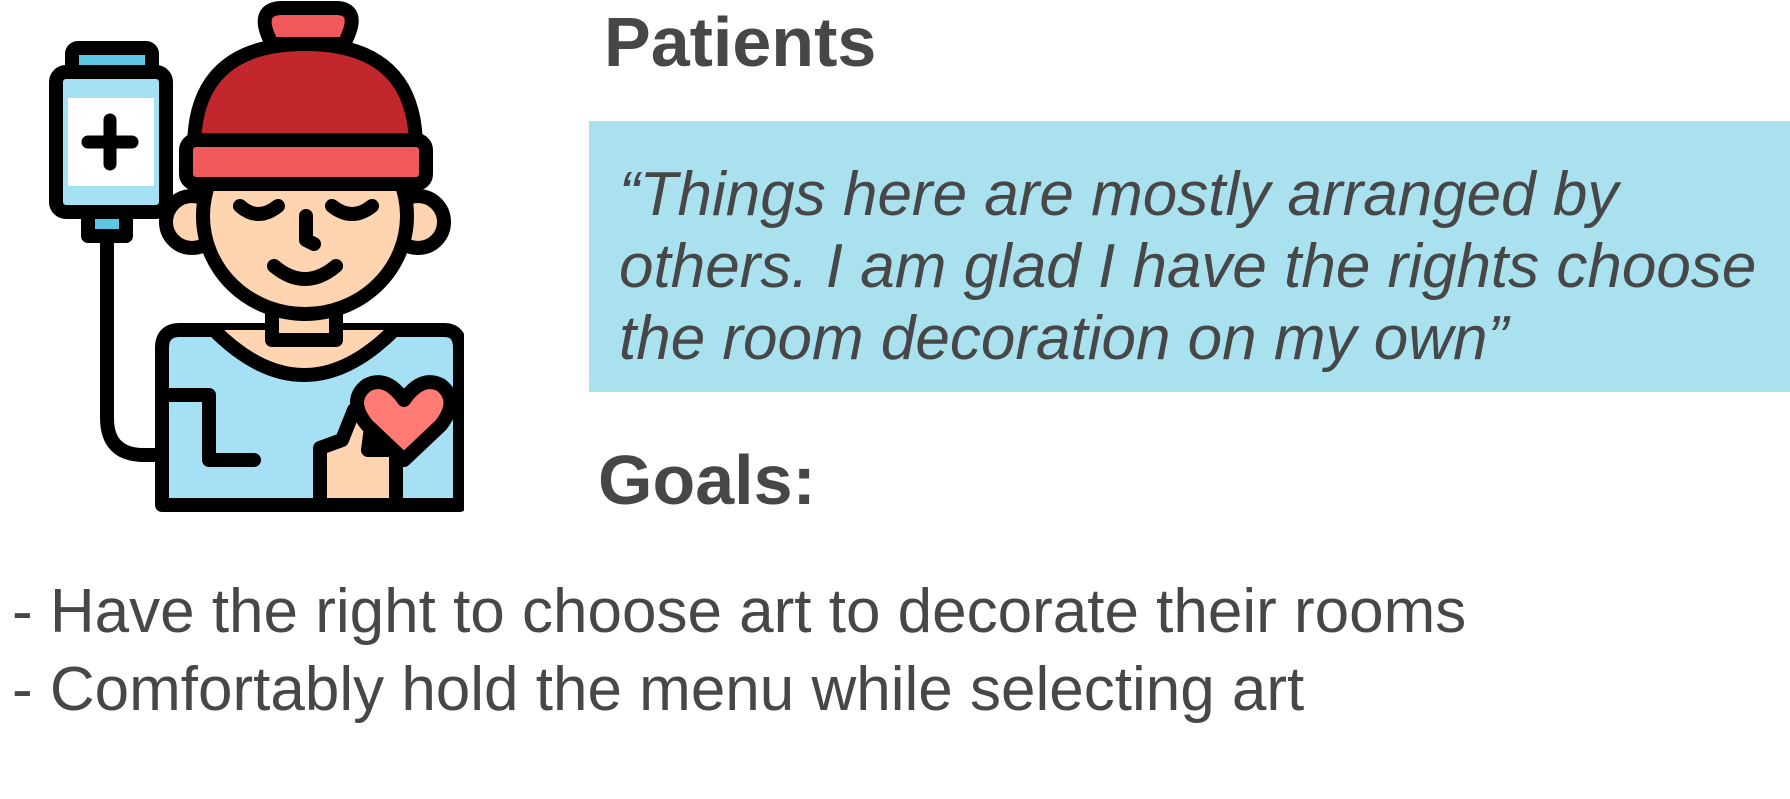 This screenshot has width=1790, height=799. What do you see at coordinates (707, 480) in the screenshot?
I see `goals-heading: Goals:` at bounding box center [707, 480].